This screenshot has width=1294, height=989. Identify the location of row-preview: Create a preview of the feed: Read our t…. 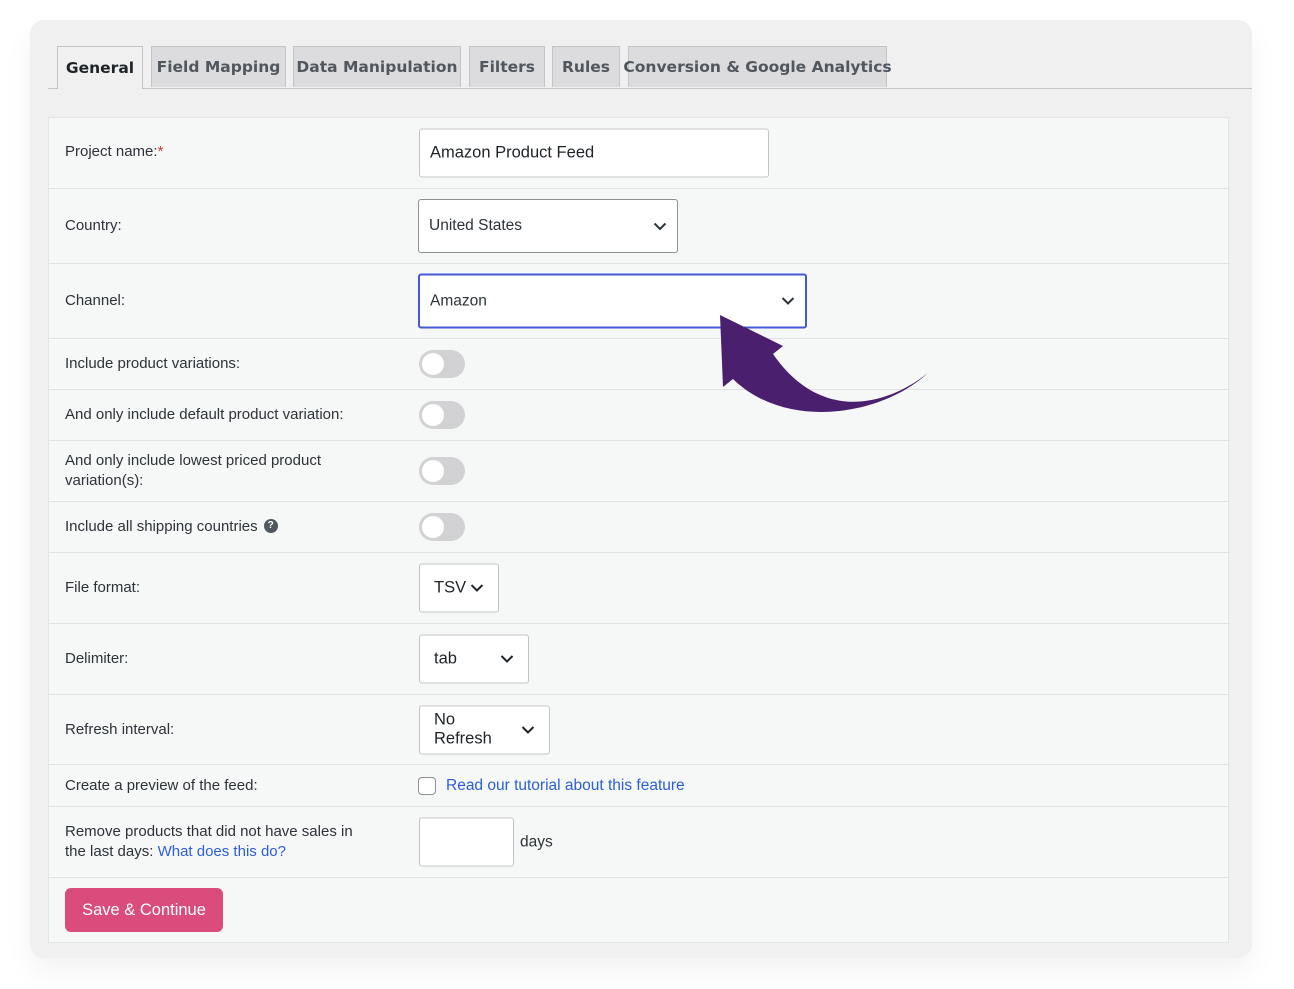
(638, 786).